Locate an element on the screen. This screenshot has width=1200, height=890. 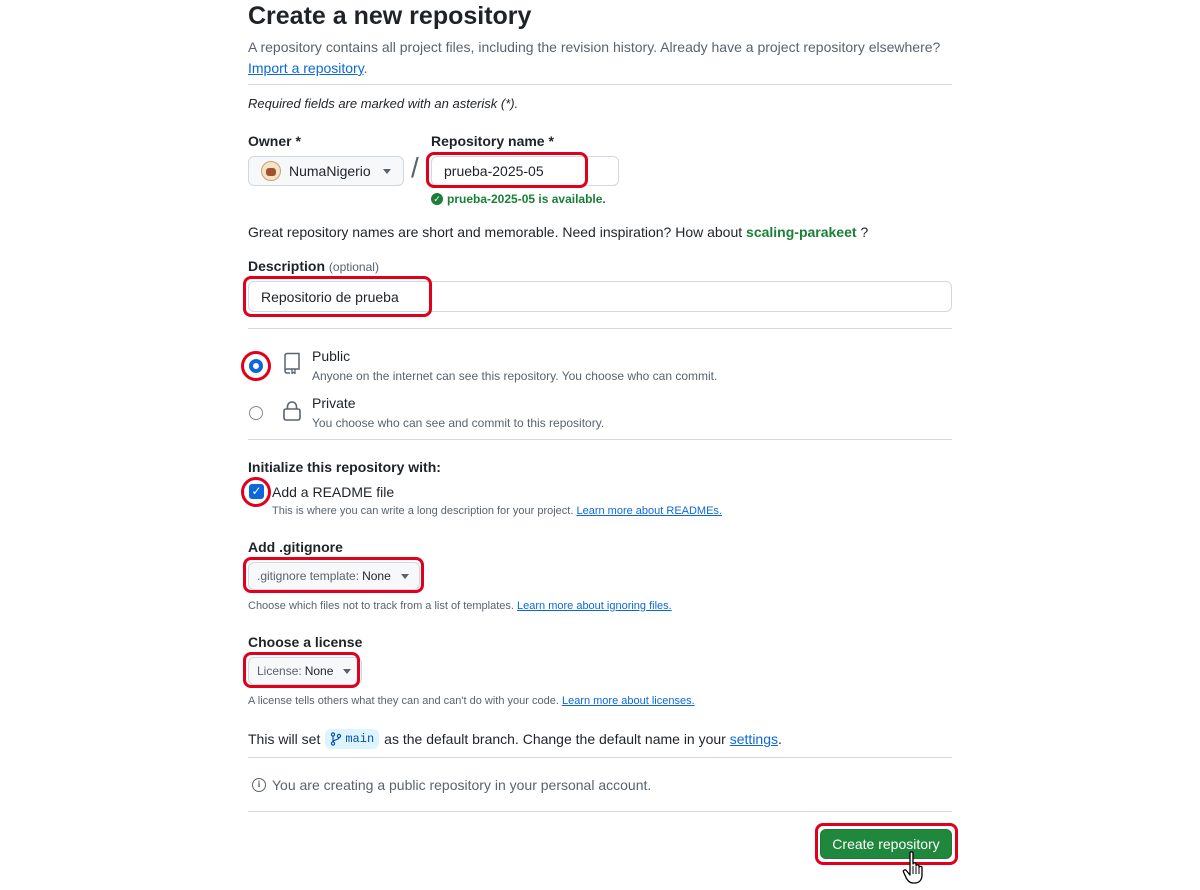
check-circle-icon: ✓ is located at coordinates (437, 199).